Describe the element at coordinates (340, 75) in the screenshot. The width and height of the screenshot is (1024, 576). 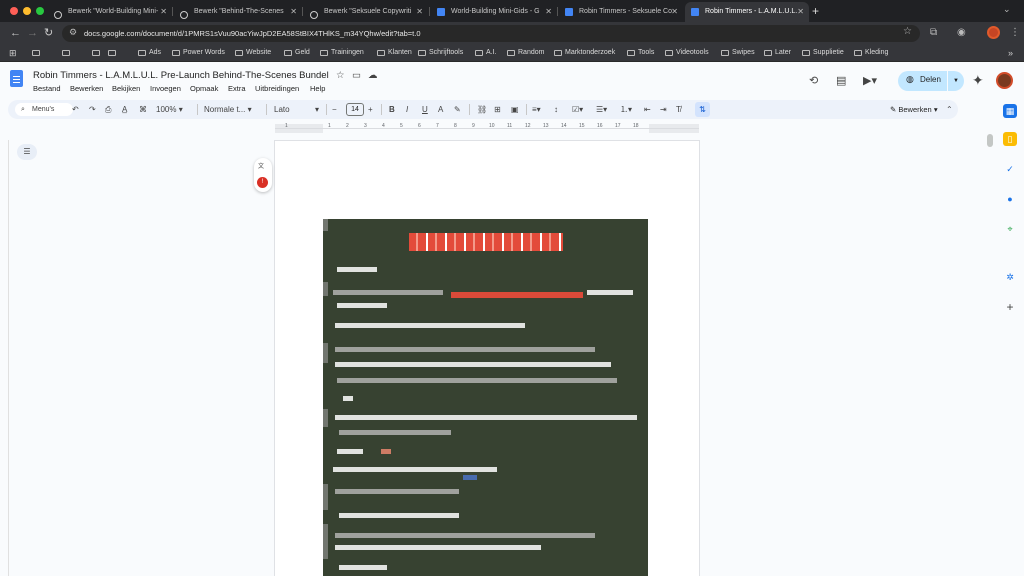
I see `star-icon: ☆` at that location.